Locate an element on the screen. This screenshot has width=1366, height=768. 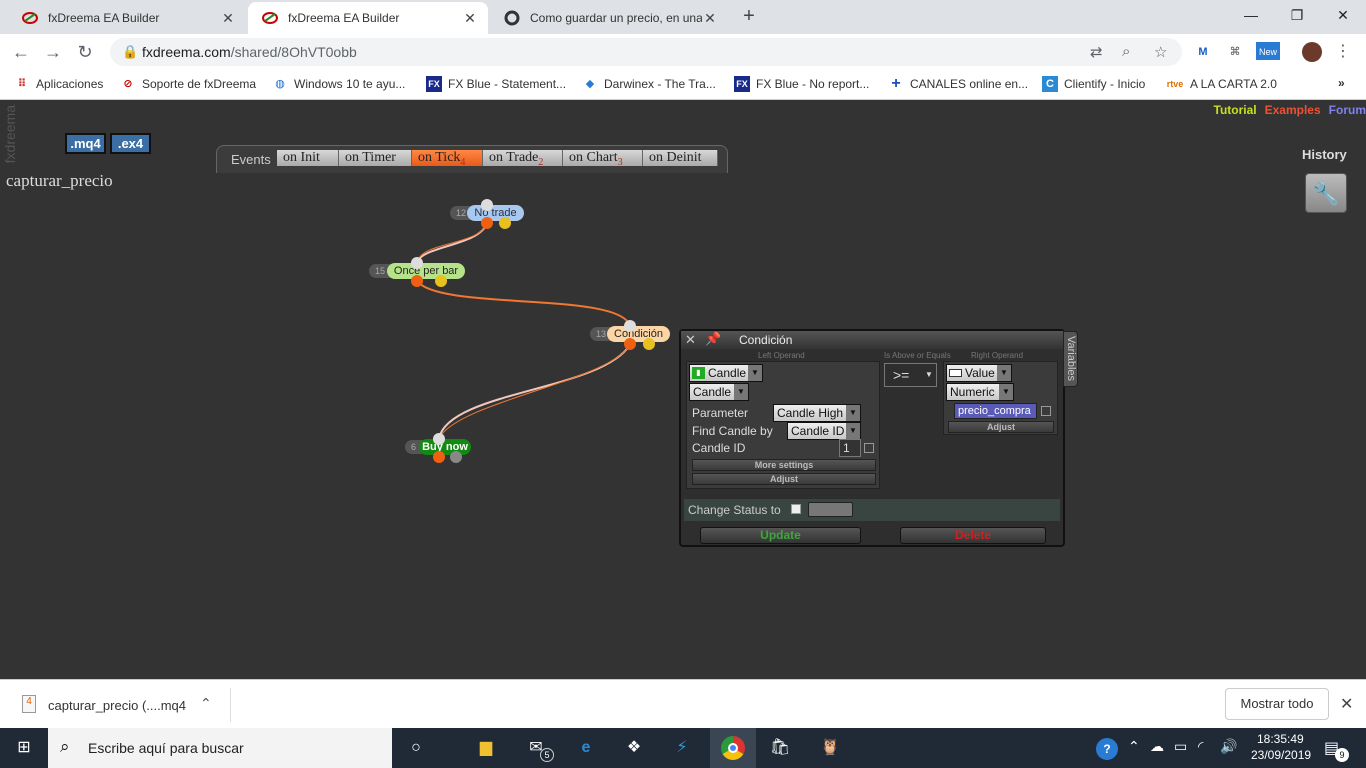
more-settings-button: More settings is located at coordinates (784, 465).